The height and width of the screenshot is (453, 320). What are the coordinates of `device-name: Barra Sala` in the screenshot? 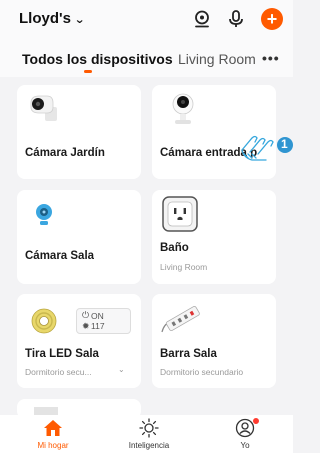 It's located at (188, 354).